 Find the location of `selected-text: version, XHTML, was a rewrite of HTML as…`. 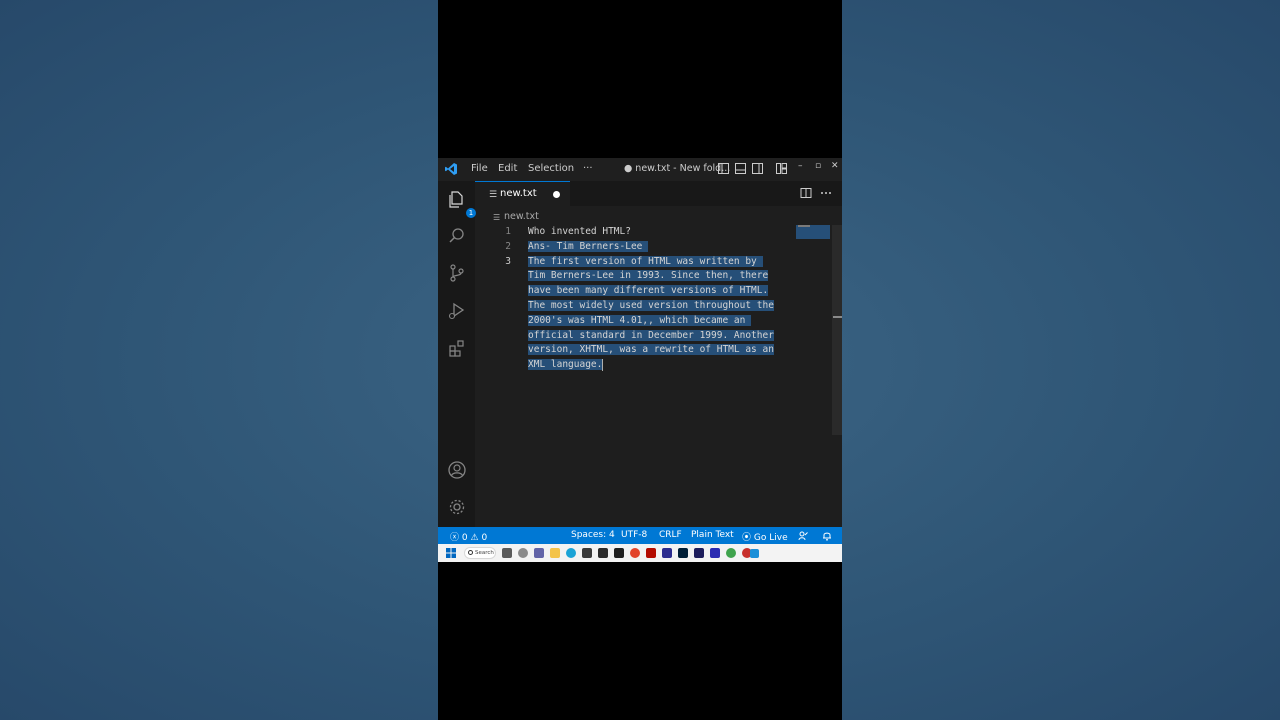

selected-text: version, XHTML, was a rewrite of HTML as… is located at coordinates (651, 350).